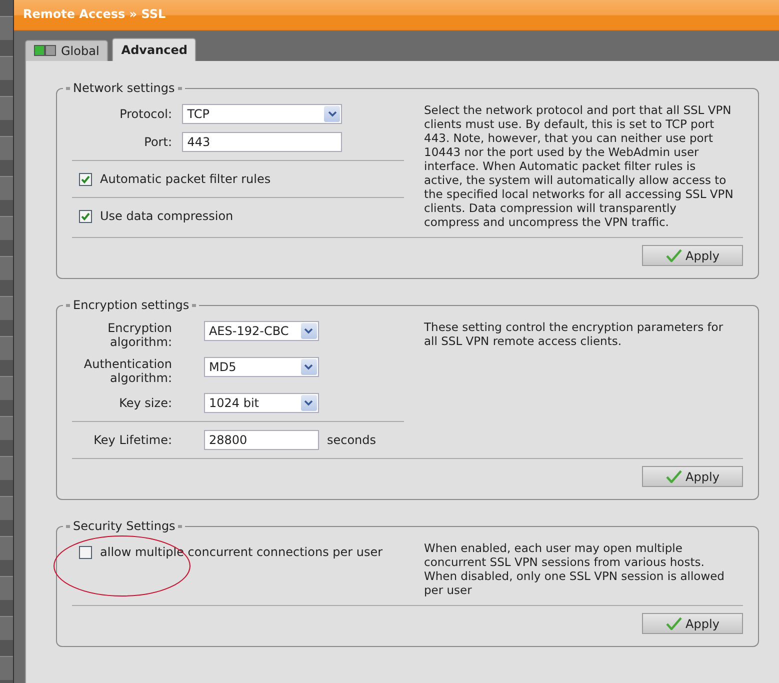  What do you see at coordinates (185, 179) in the screenshot?
I see `checkbox-label: Automatic packet filter rules` at bounding box center [185, 179].